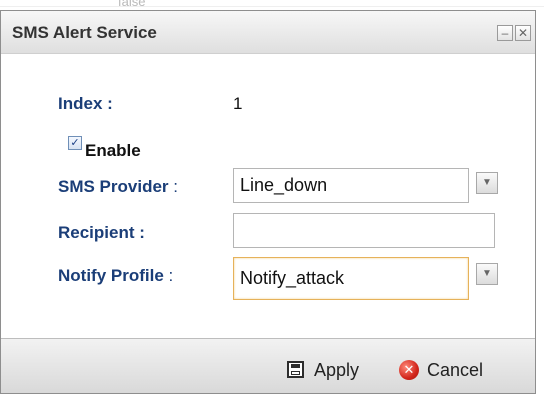  Describe the element at coordinates (113, 186) in the screenshot. I see `sms-provider-label-text: SMS Provider` at that location.